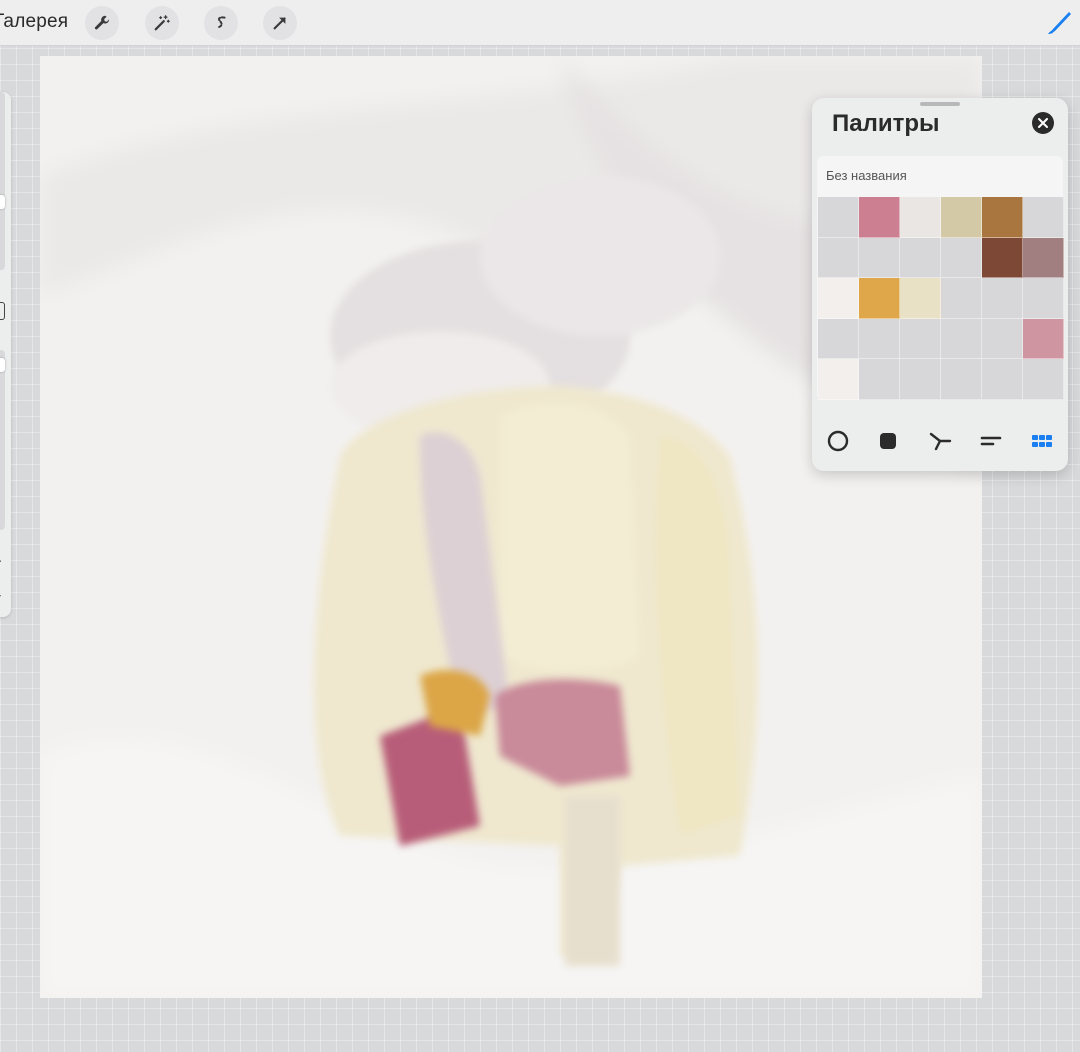 The width and height of the screenshot is (1080, 1052). I want to click on color-mode-toolbar, so click(940, 441).